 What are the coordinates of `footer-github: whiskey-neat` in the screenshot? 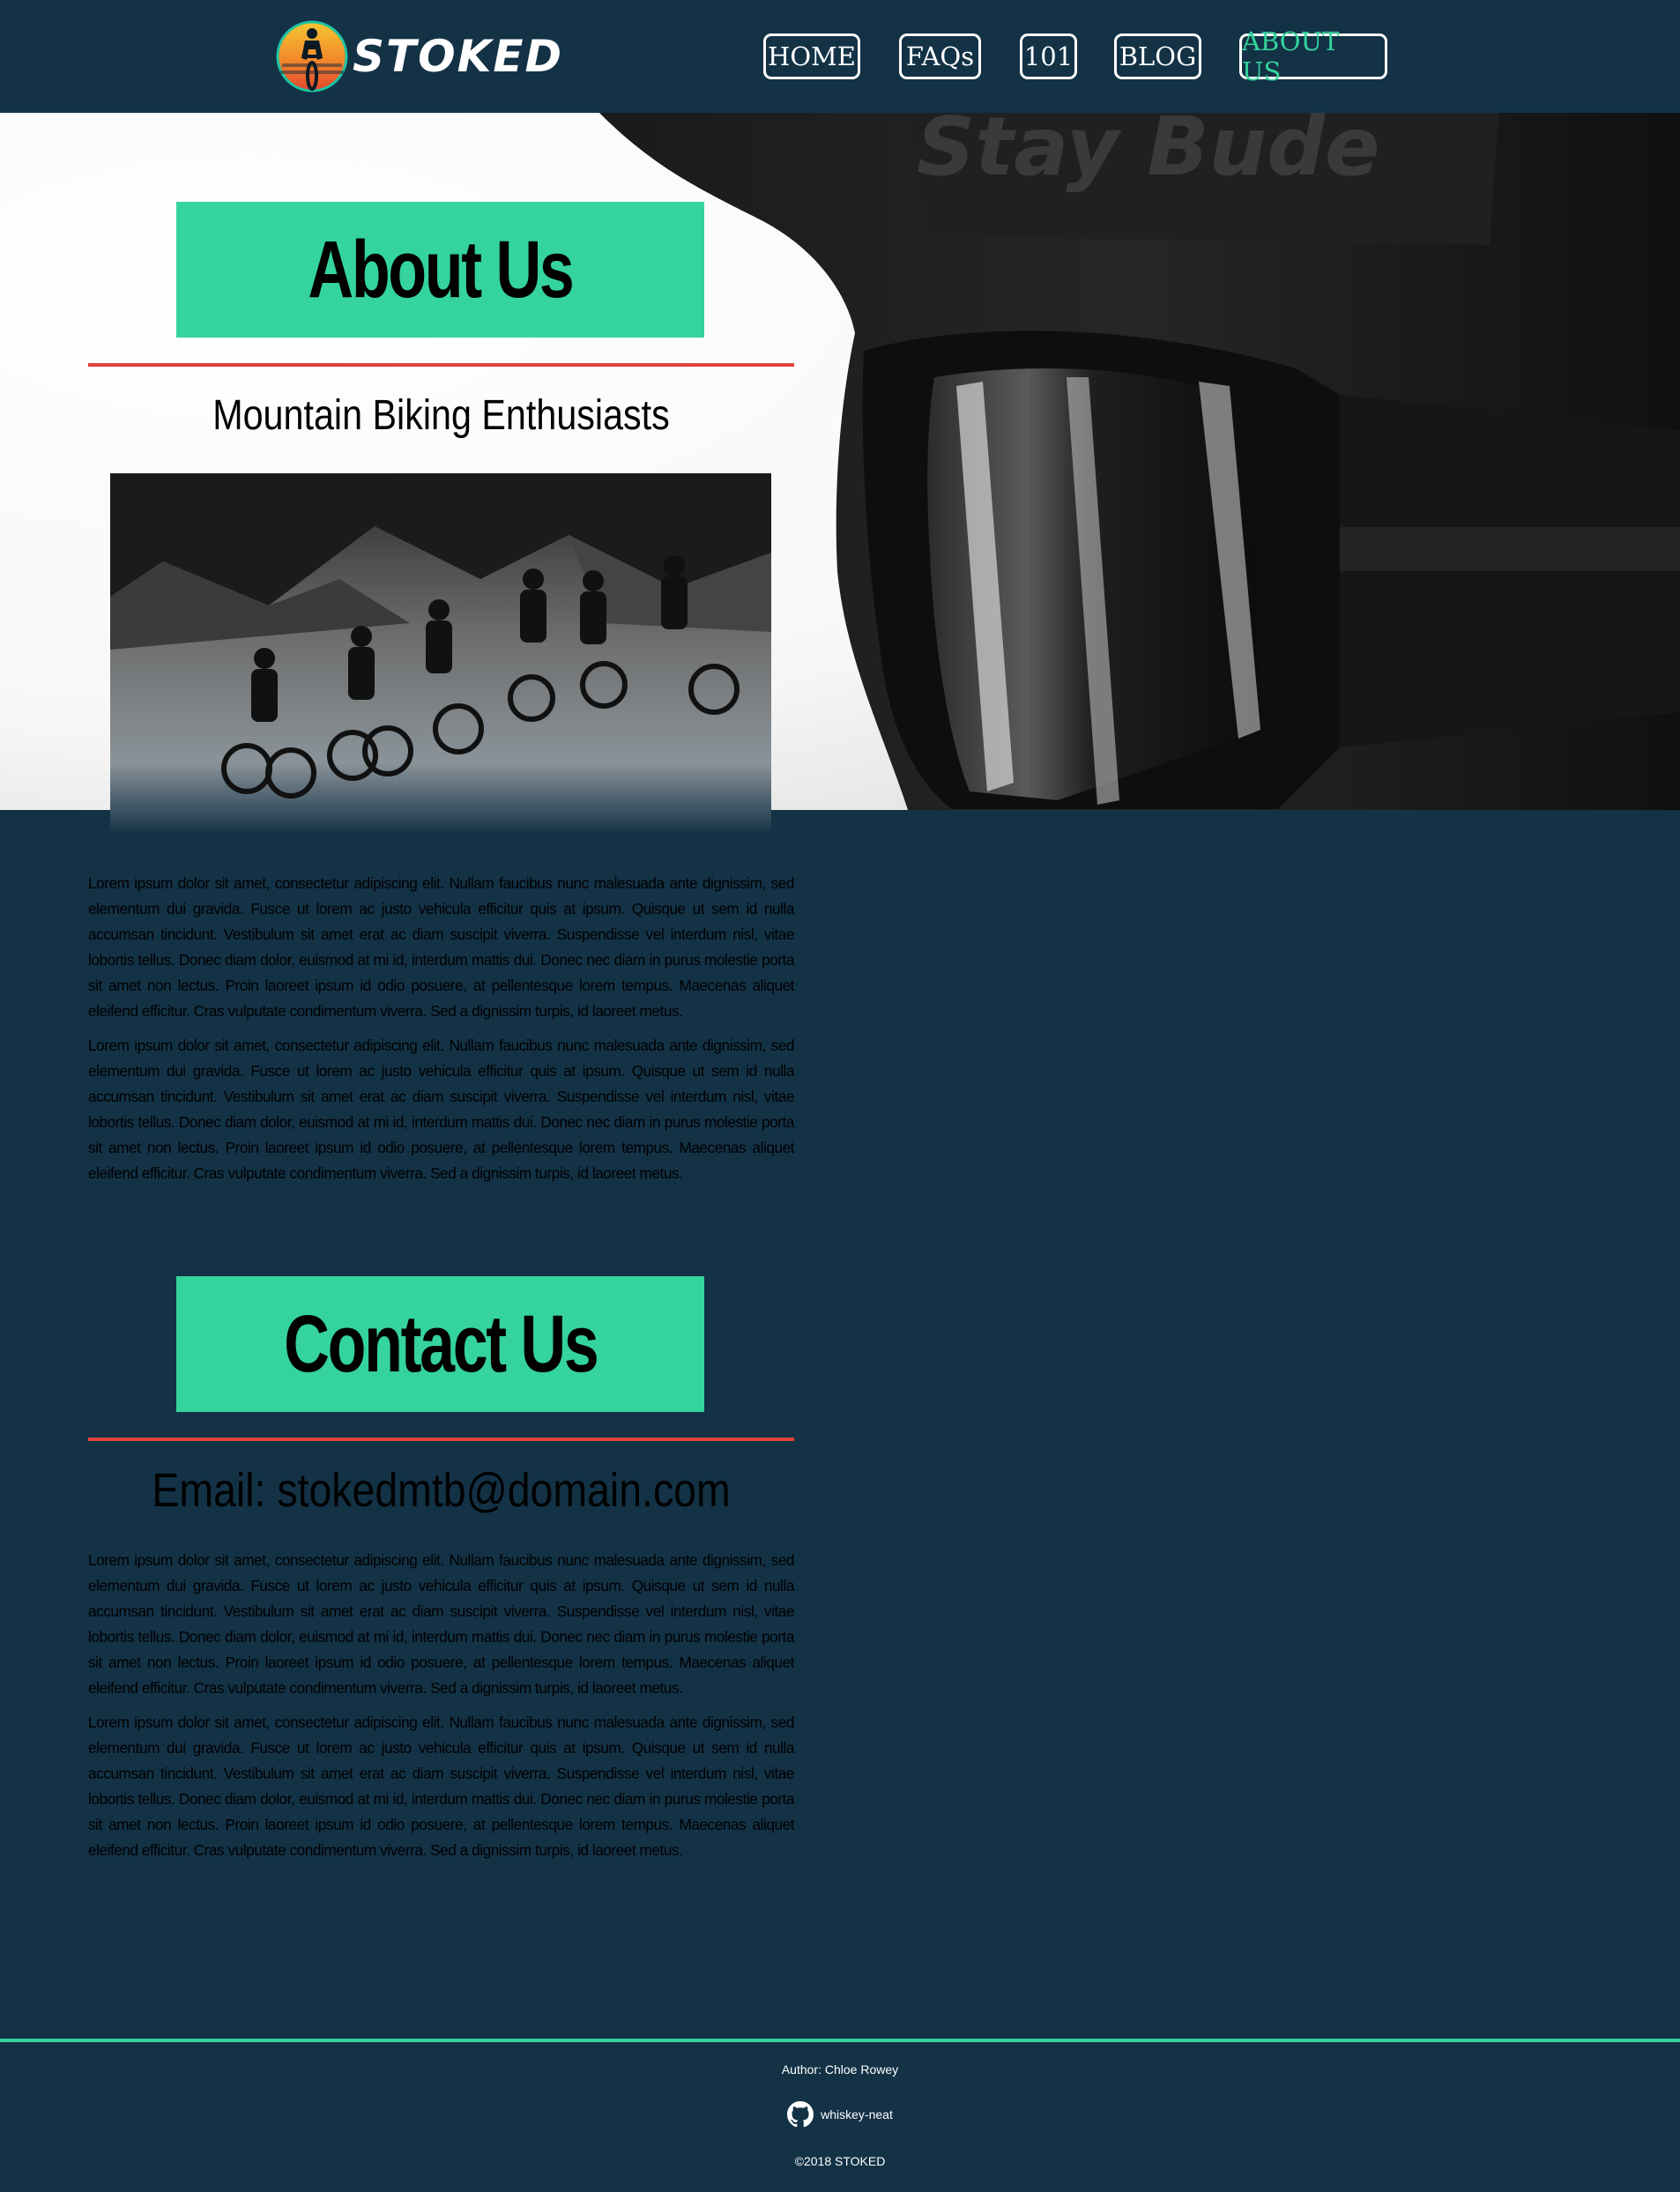 It's located at (840, 2115).